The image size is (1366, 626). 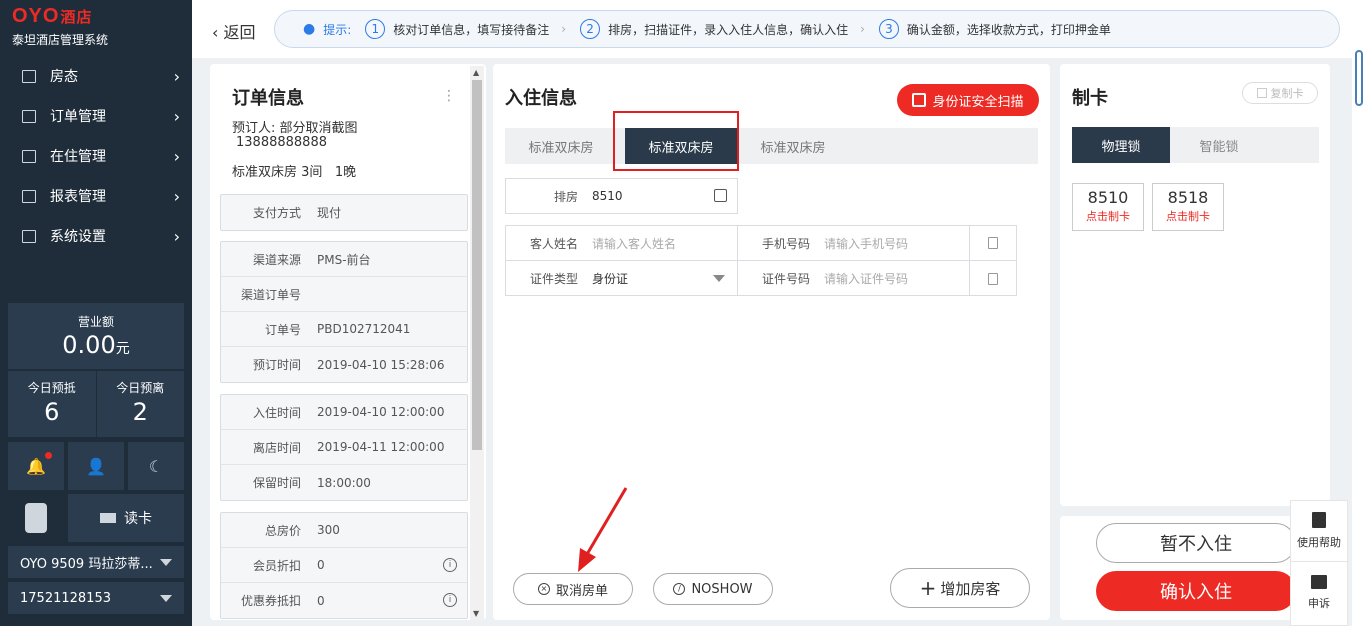 I want to click on user-icon: 👤, so click(x=96, y=466).